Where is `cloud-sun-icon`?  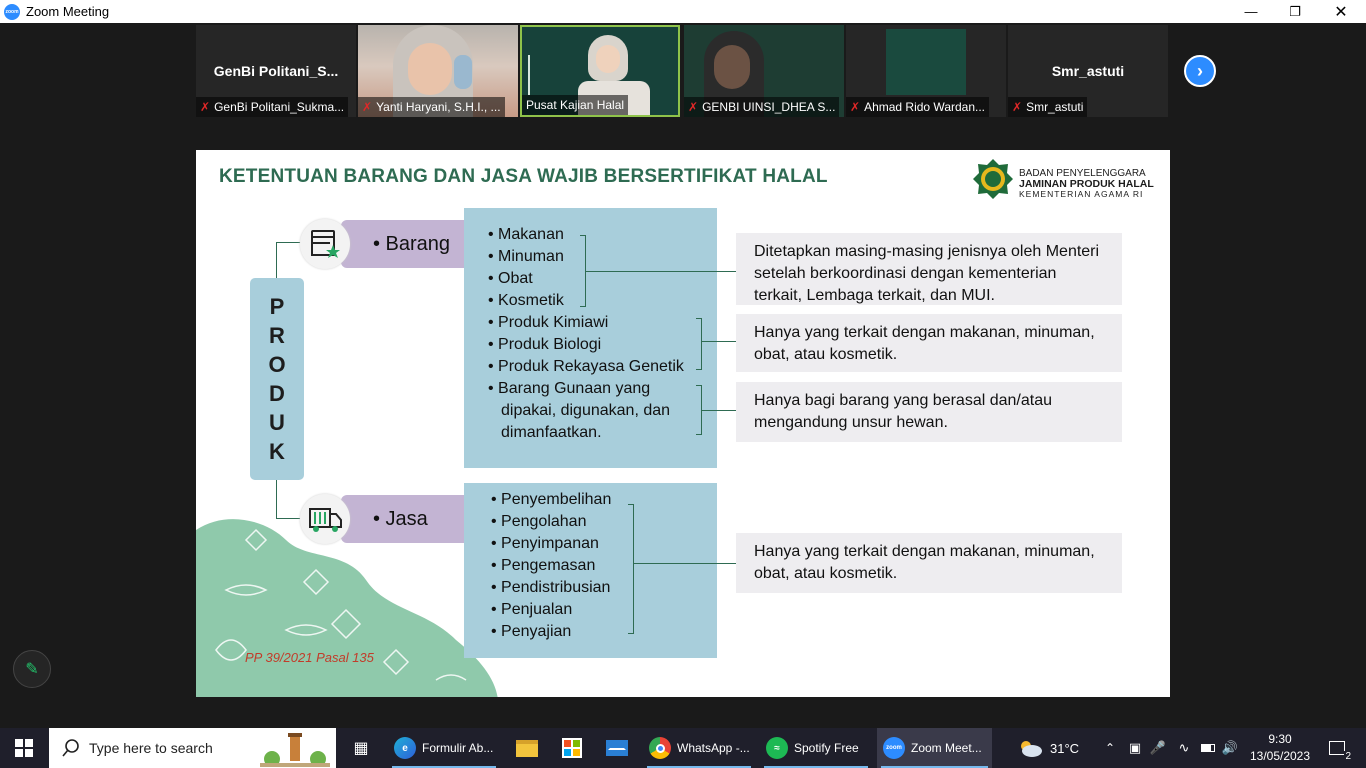
cloud-sun-icon is located at coordinates (1031, 749).